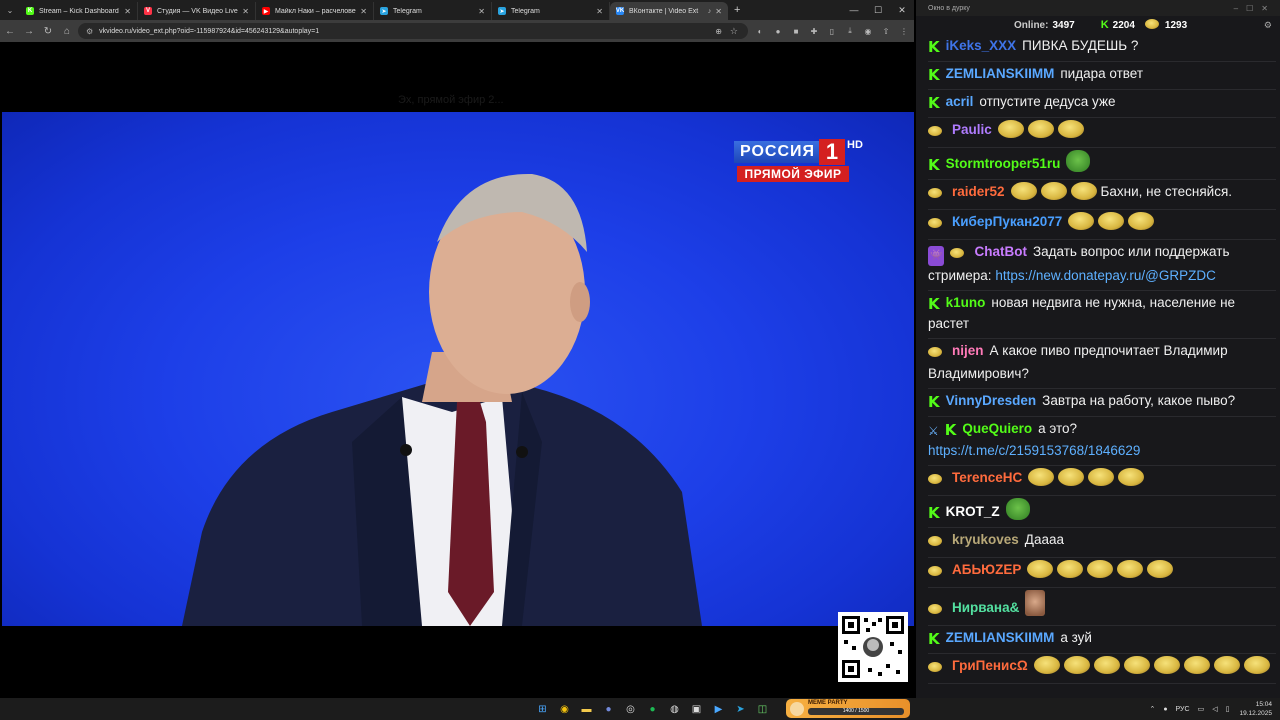  I want to click on app-icon: ◫, so click(762, 709).